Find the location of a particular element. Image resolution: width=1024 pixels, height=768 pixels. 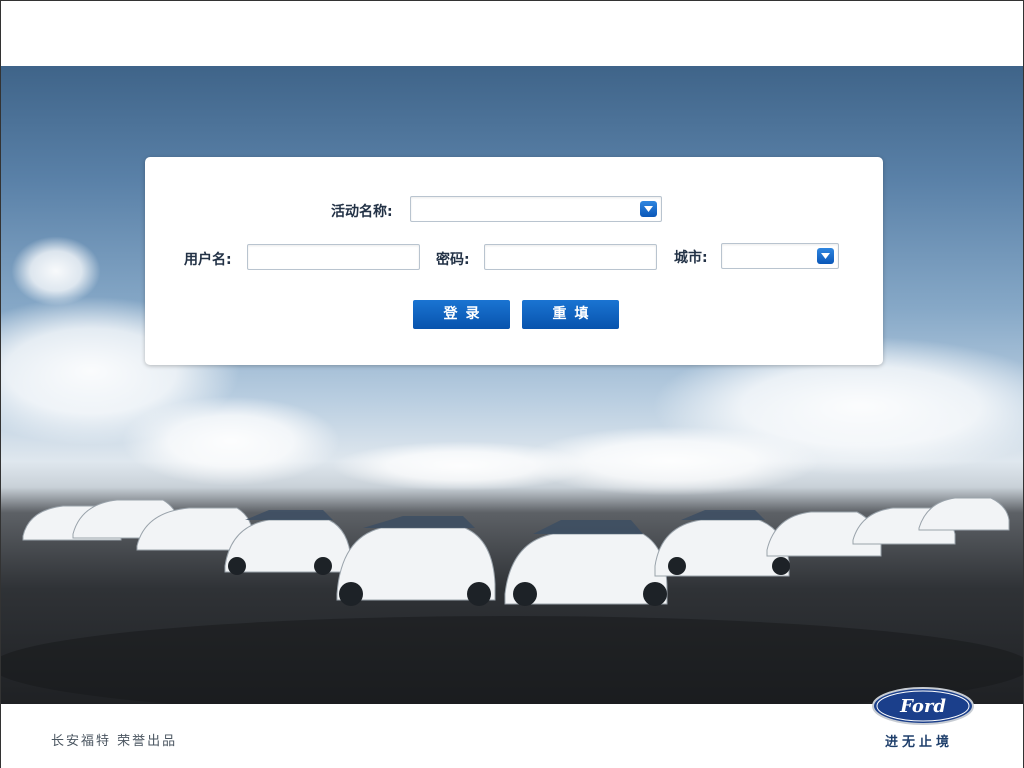

ford-logo: Ford is located at coordinates (923, 706).